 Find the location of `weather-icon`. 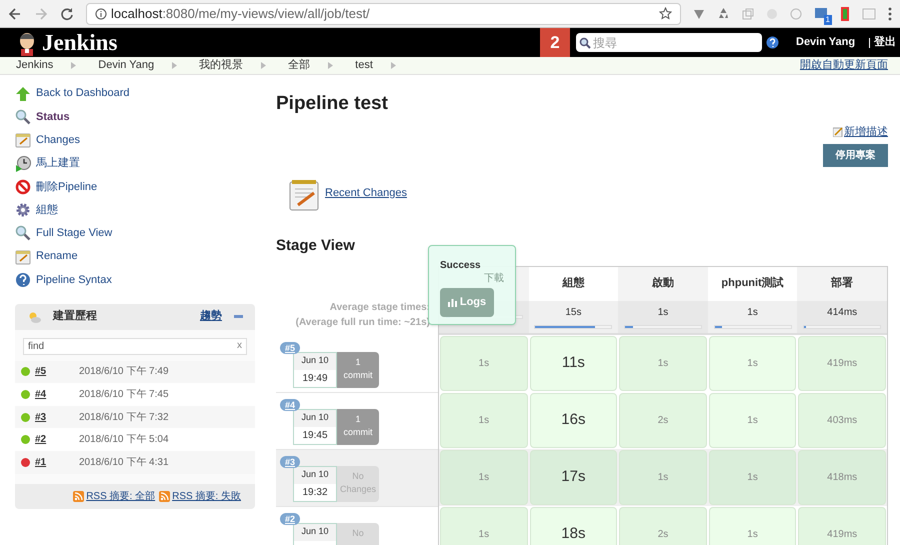

weather-icon is located at coordinates (34, 317).